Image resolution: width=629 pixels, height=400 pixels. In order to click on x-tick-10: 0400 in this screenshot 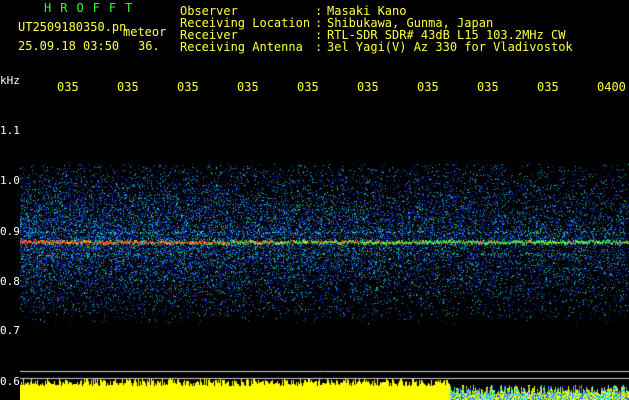, I will do `click(611, 87)`.